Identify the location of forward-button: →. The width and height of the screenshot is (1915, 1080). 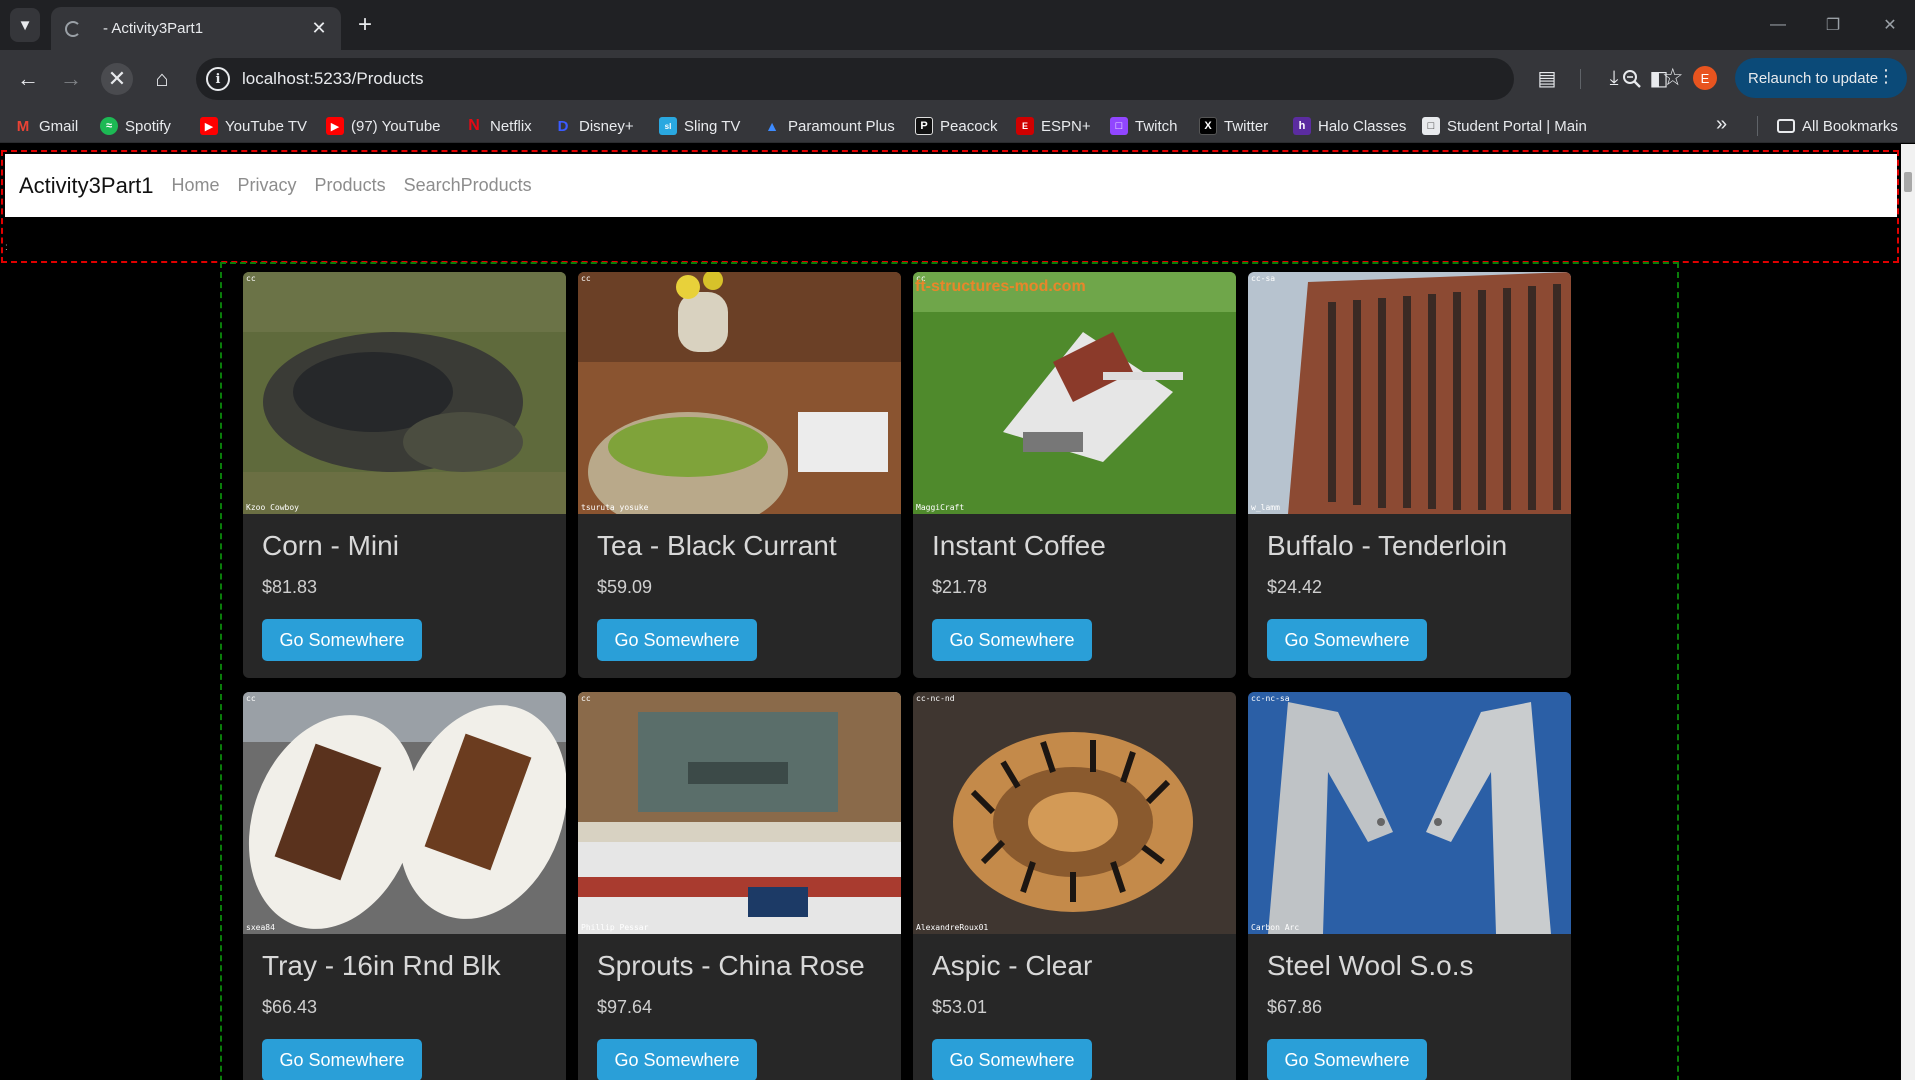
(71, 79).